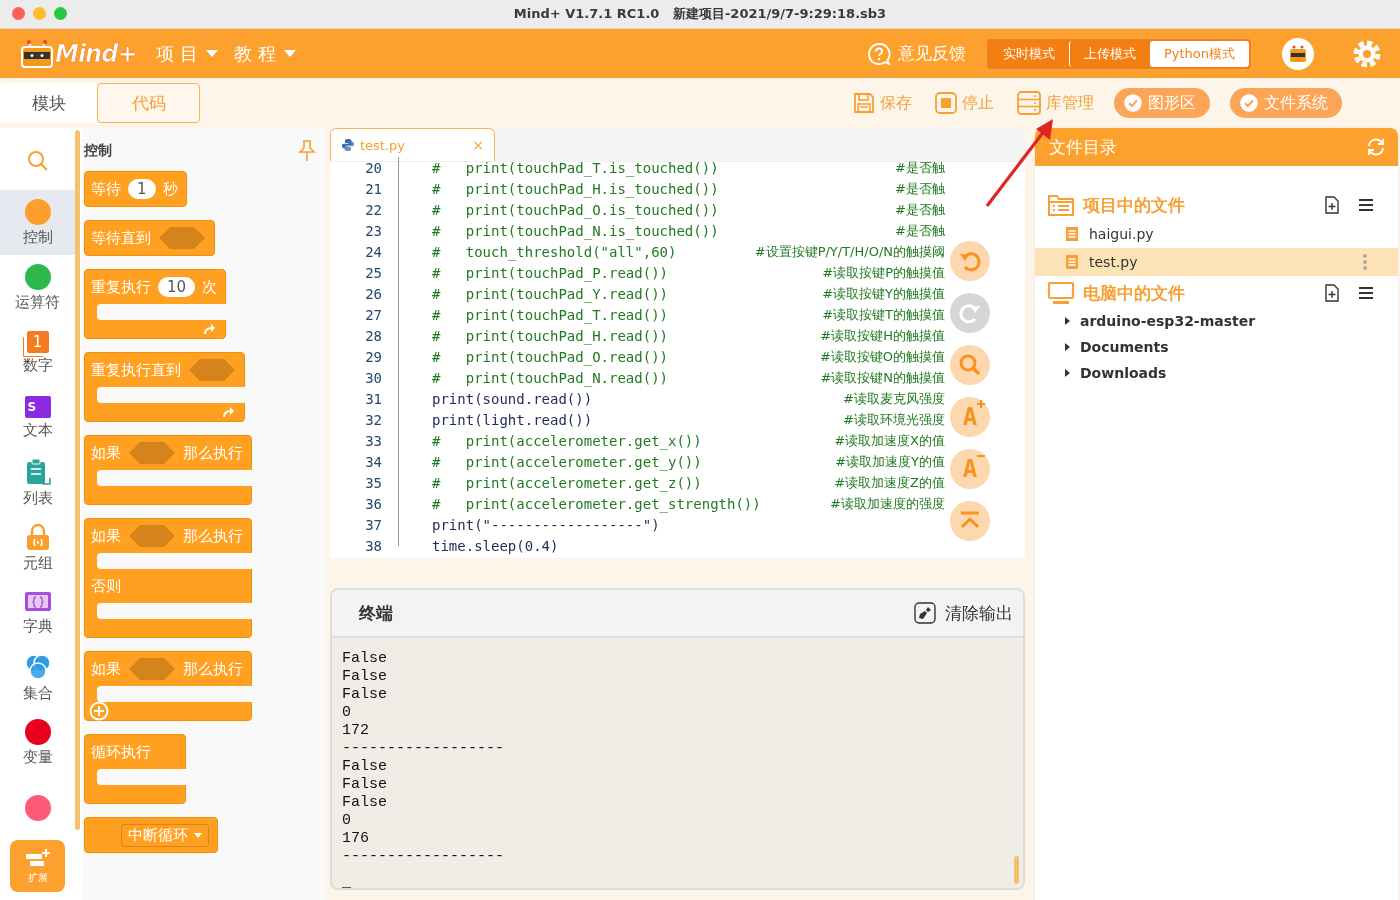 The height and width of the screenshot is (900, 1400). What do you see at coordinates (37, 287) in the screenshot?
I see `category-item: 运算符` at bounding box center [37, 287].